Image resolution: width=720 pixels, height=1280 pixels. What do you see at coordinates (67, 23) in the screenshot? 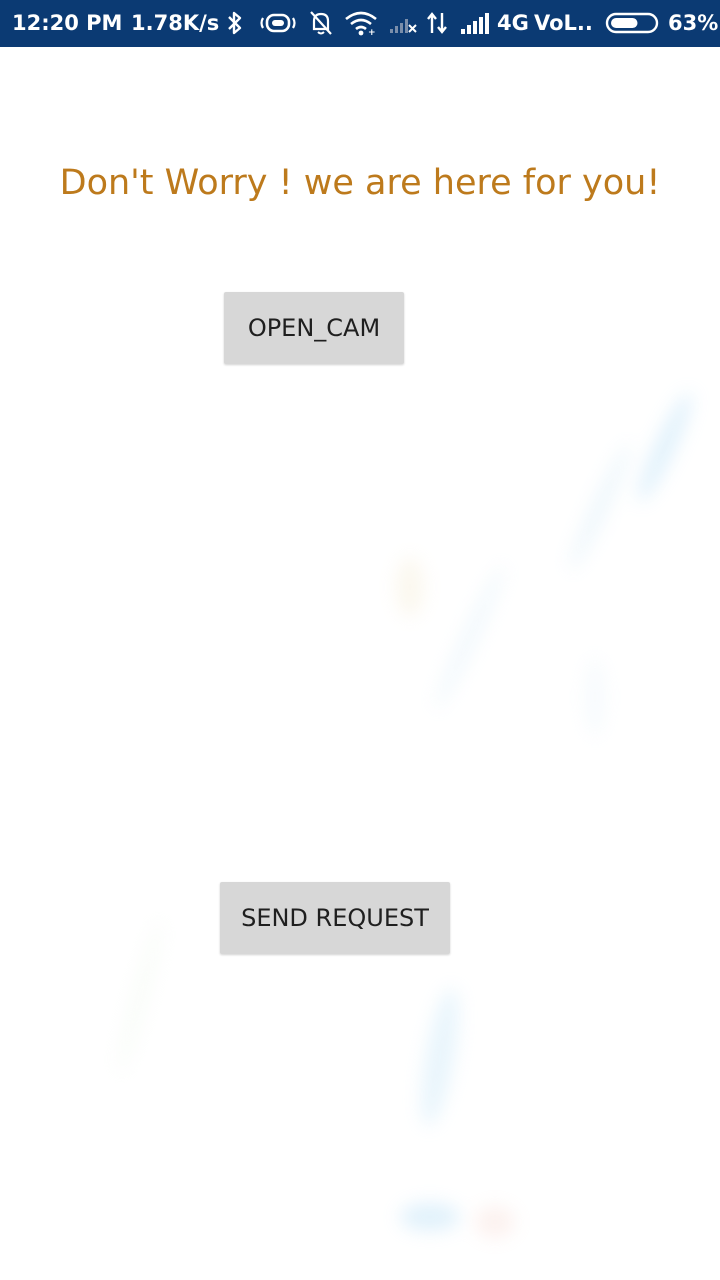
I see `status-time: 12:20 PM` at bounding box center [67, 23].